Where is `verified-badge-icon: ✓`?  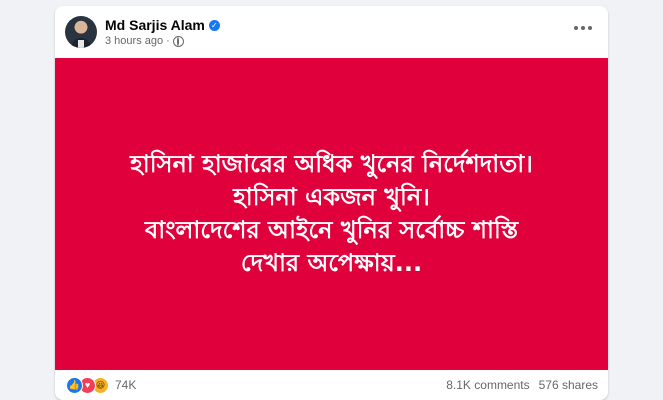
verified-badge-icon: ✓ is located at coordinates (214, 25).